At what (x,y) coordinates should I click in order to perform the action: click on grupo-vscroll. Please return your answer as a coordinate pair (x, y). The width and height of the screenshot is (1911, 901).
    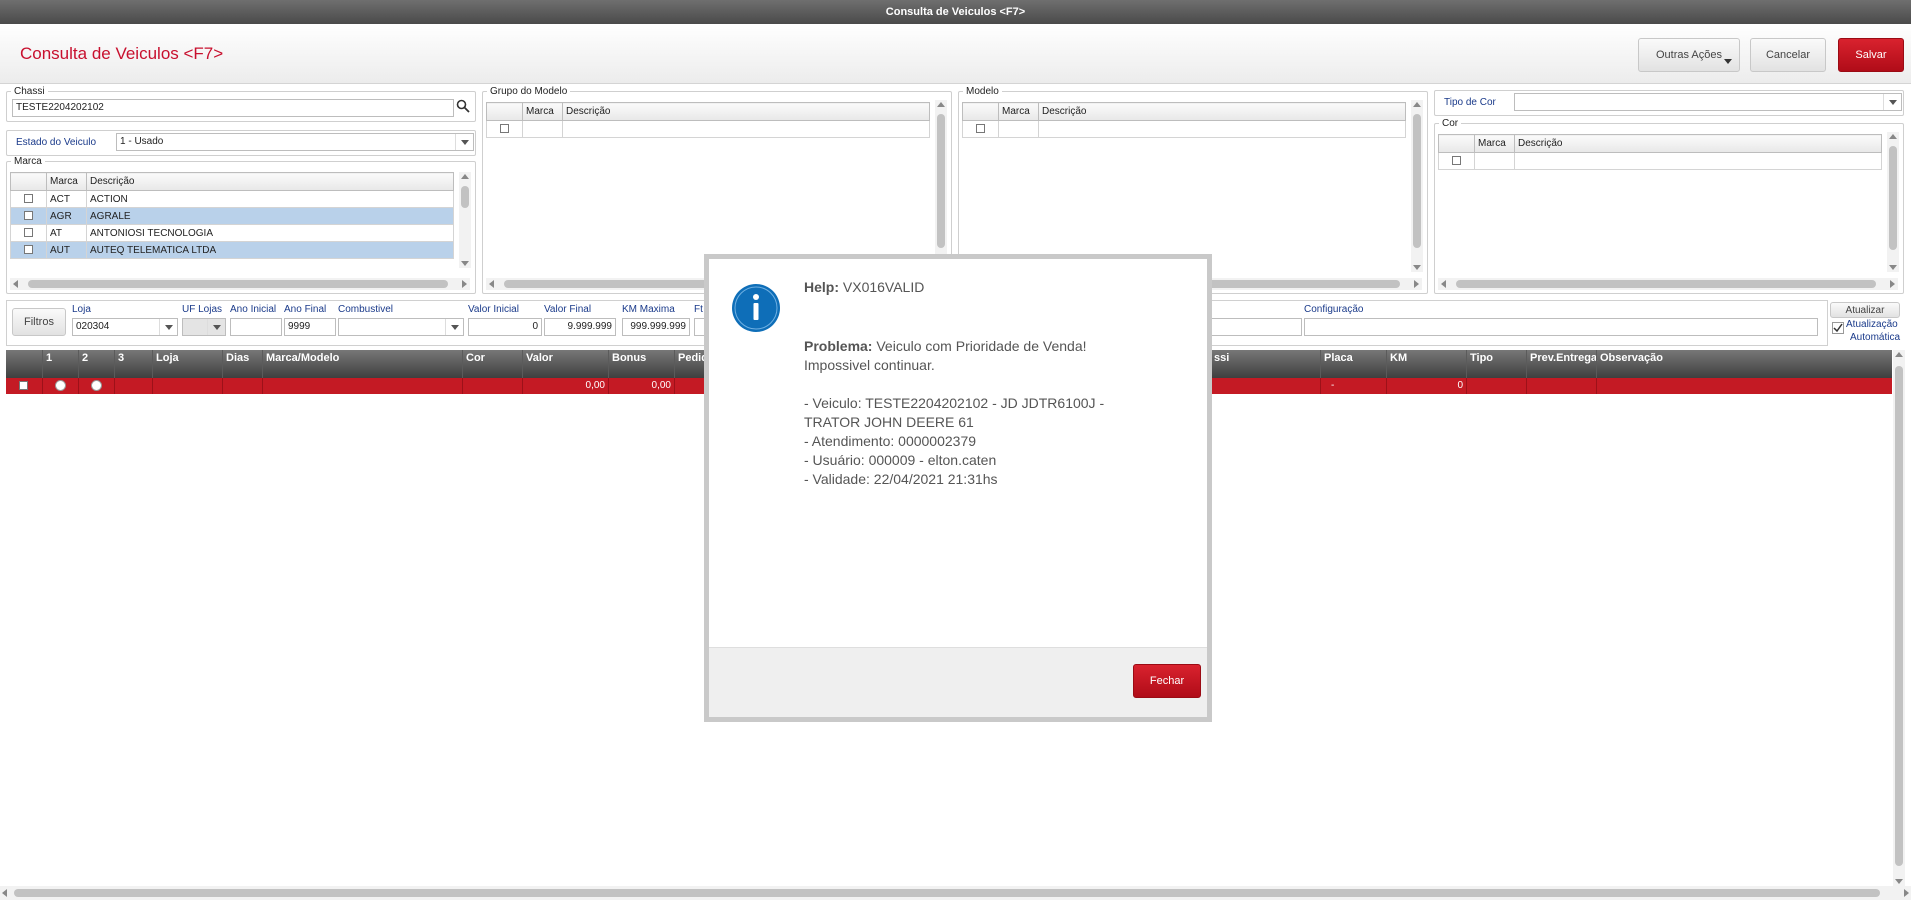
    Looking at the image, I should click on (941, 186).